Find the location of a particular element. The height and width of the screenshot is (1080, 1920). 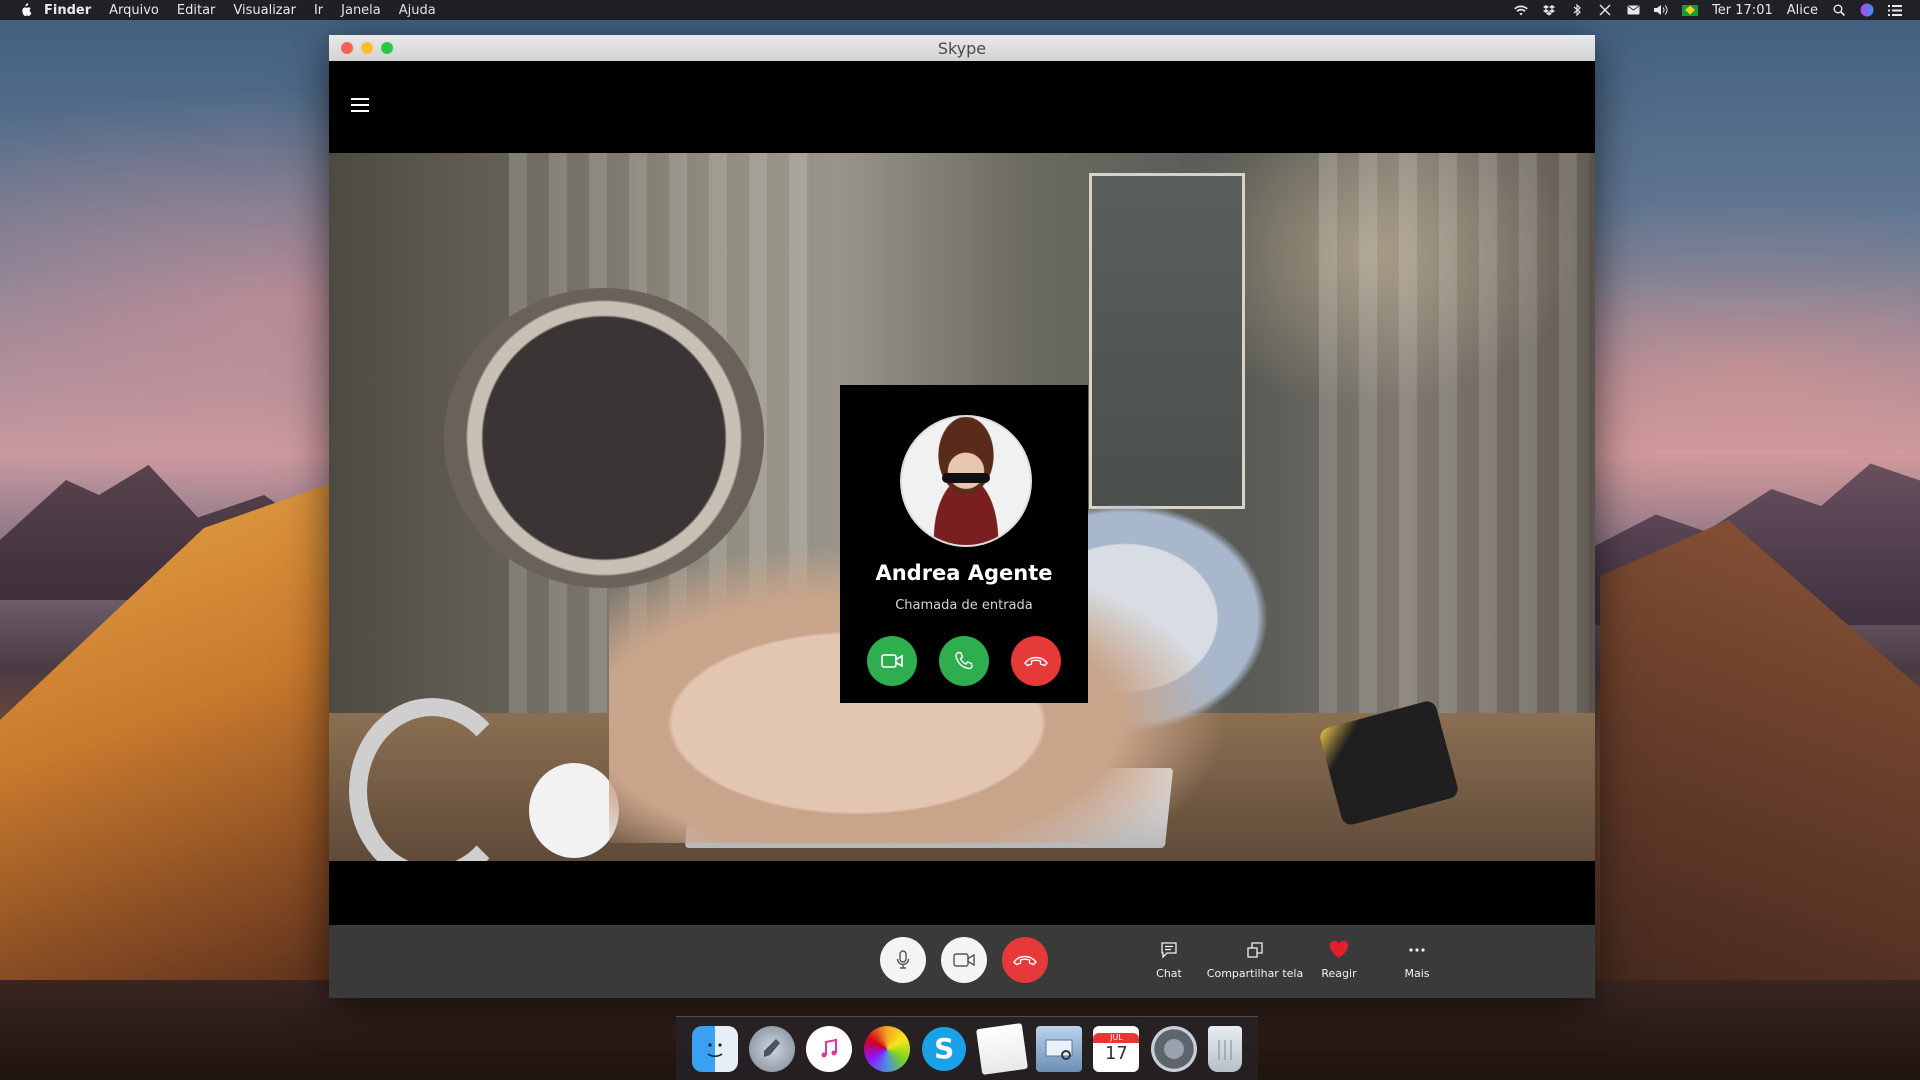

video-mouse is located at coordinates (574, 810).